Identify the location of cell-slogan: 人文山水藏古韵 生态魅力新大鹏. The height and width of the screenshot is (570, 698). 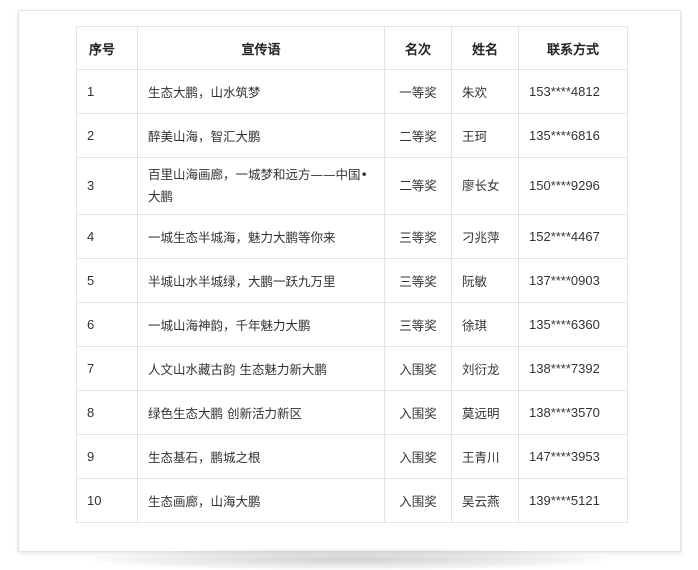
(261, 368).